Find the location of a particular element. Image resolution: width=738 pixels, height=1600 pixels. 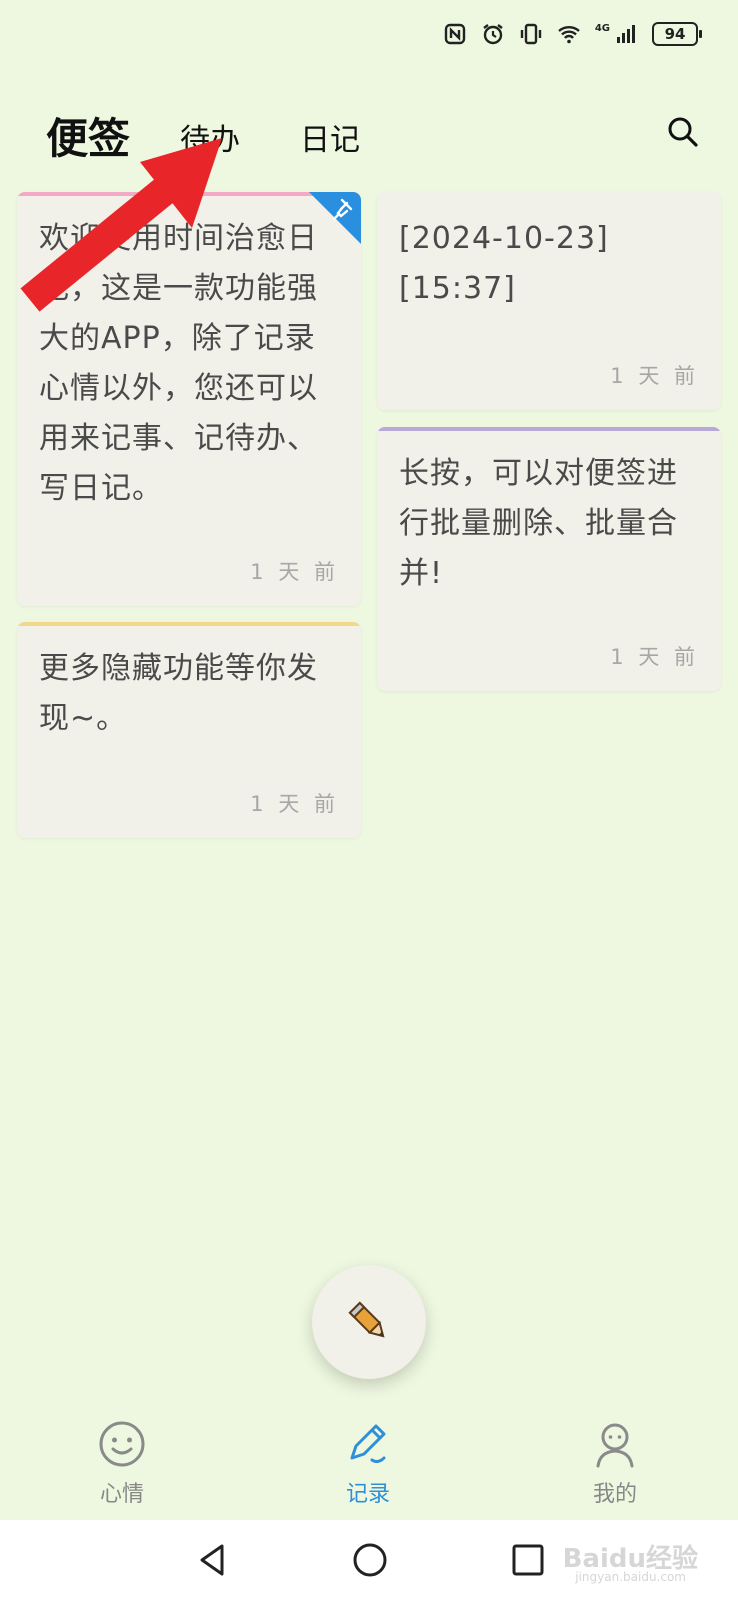

vibrate-icon is located at coordinates (531, 34).